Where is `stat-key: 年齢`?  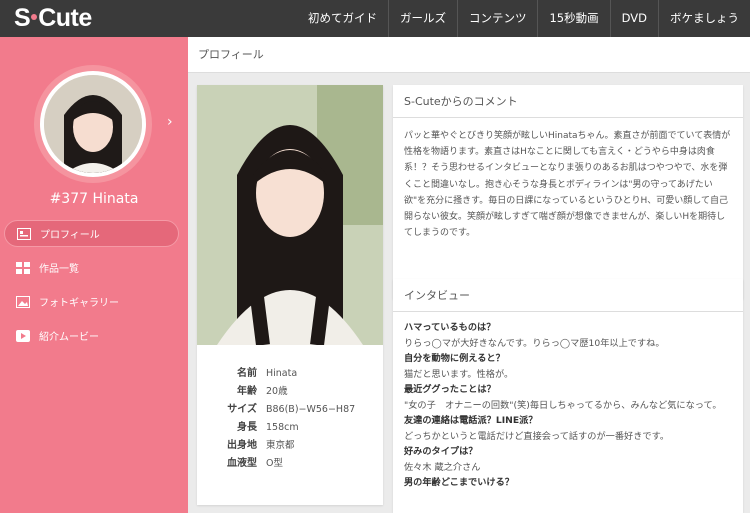
stat-key: 年齢 is located at coordinates (247, 391).